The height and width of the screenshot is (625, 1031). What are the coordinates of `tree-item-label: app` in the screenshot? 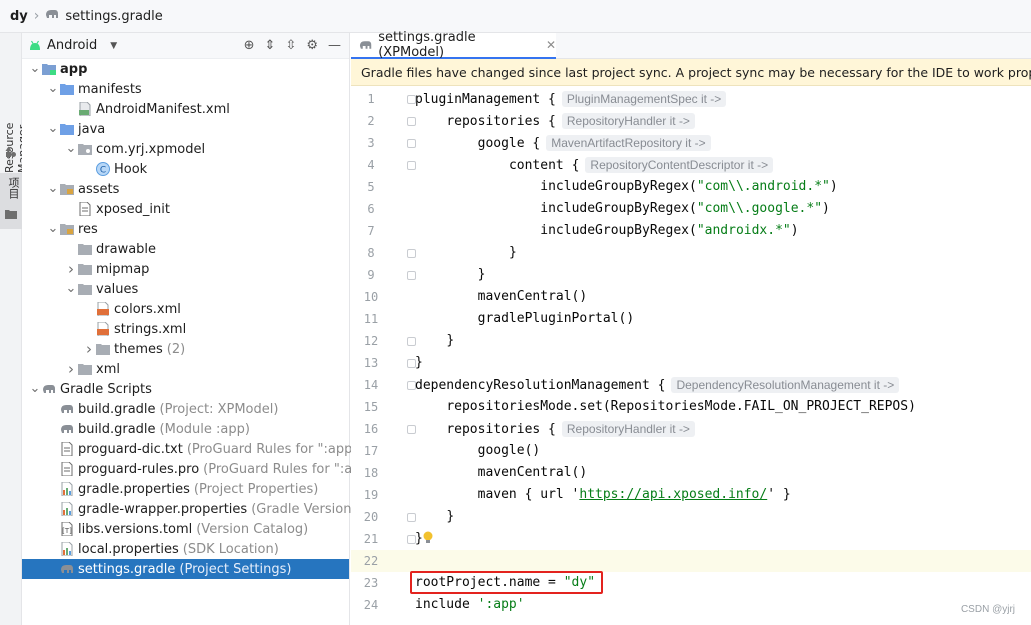 It's located at (74, 69).